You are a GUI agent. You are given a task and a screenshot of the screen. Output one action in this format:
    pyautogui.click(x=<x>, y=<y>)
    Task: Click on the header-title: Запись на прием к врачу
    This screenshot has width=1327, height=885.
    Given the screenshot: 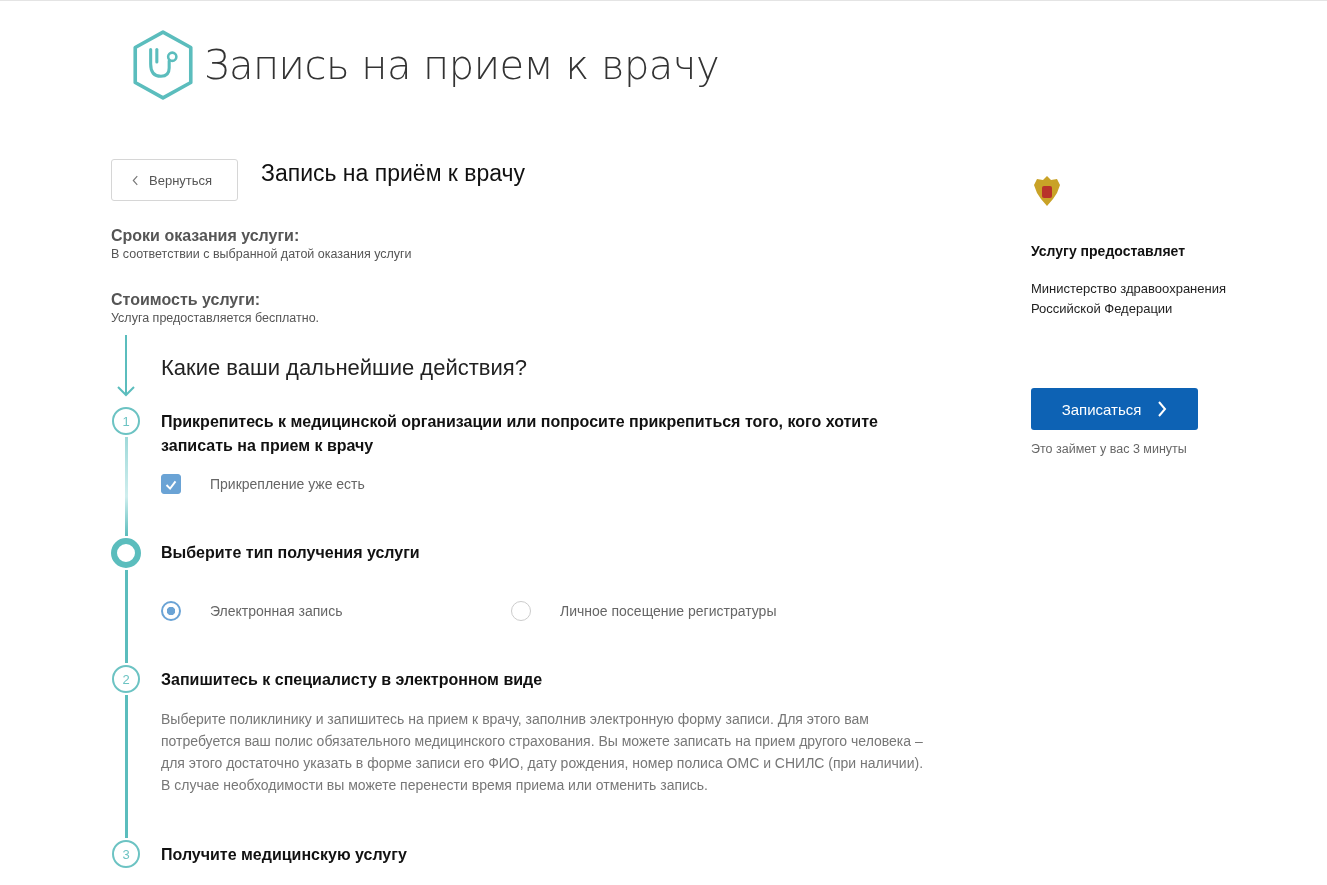 What is the action you would take?
    pyautogui.click(x=462, y=65)
    